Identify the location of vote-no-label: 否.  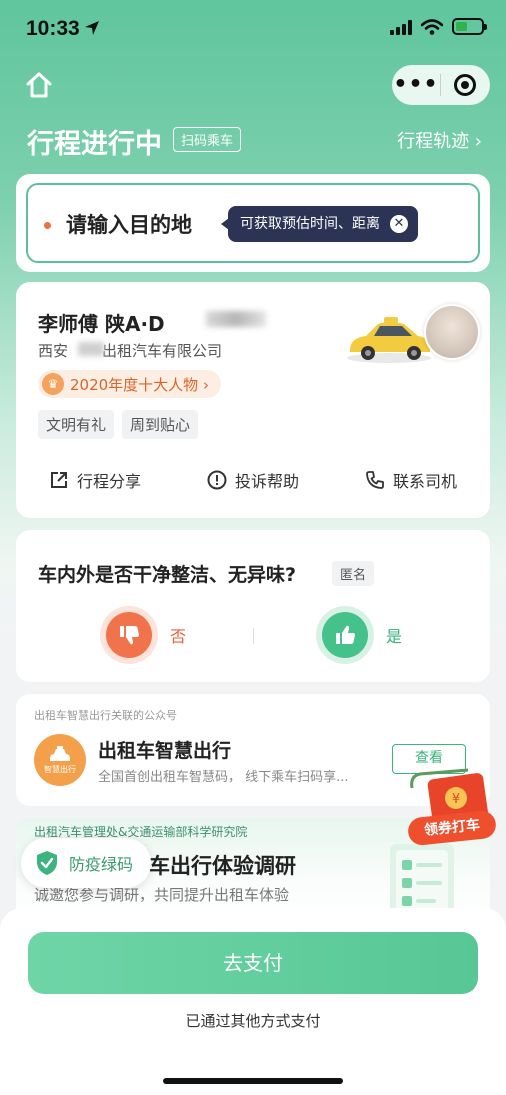
(178, 636).